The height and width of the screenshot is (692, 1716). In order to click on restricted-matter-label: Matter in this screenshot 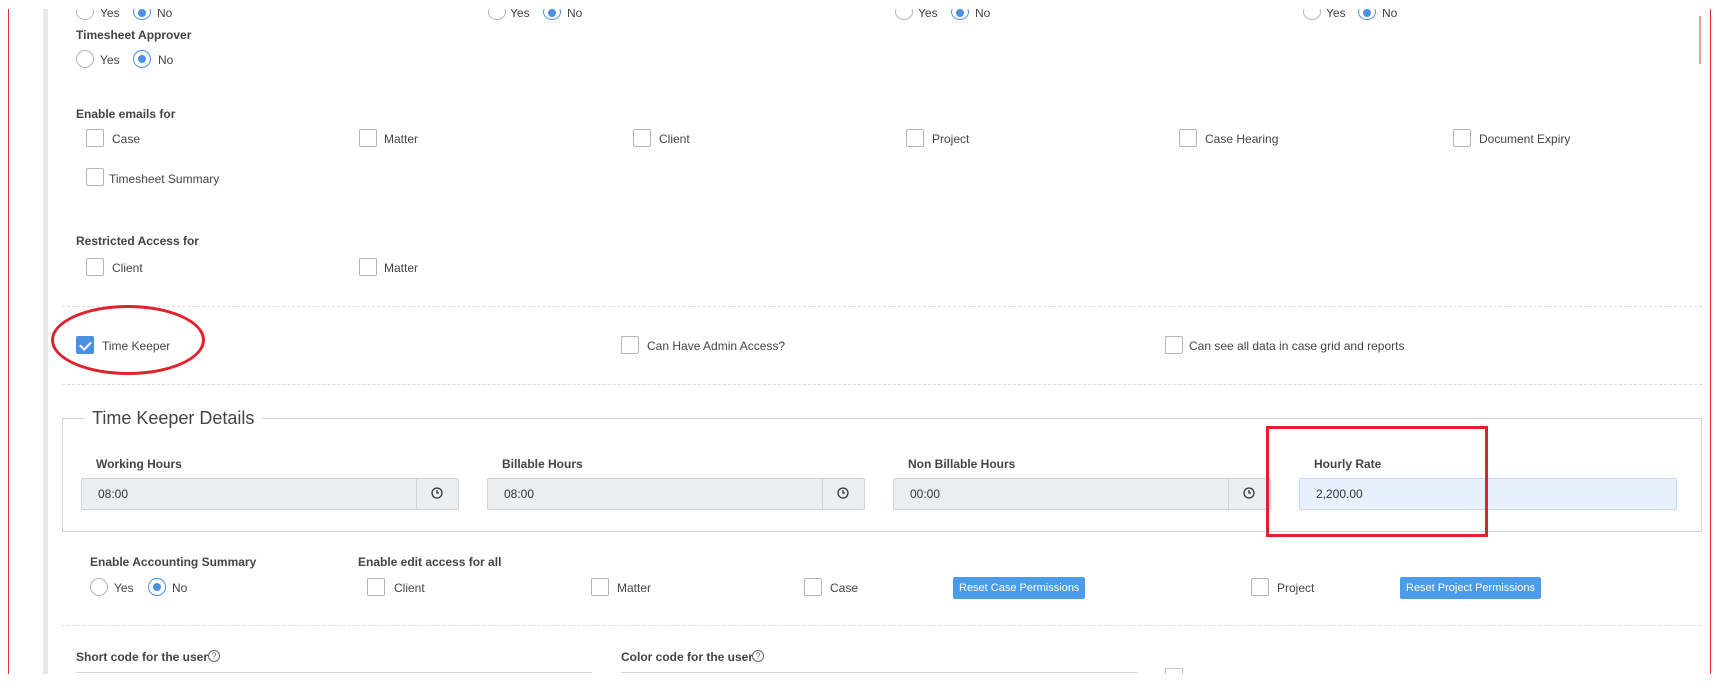, I will do `click(401, 268)`.